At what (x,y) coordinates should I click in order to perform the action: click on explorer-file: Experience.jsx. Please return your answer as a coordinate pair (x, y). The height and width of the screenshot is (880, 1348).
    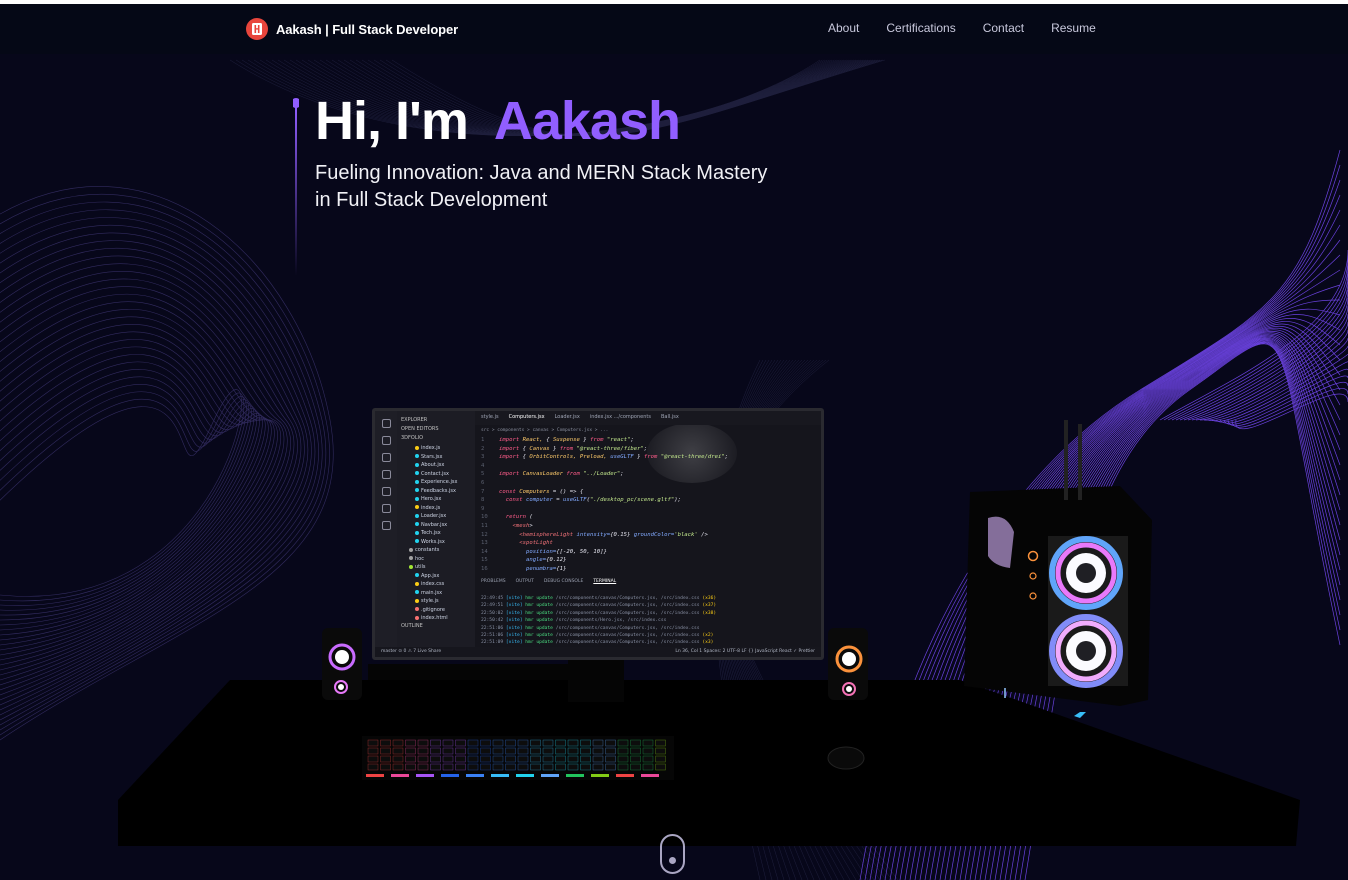
    Looking at the image, I should click on (436, 482).